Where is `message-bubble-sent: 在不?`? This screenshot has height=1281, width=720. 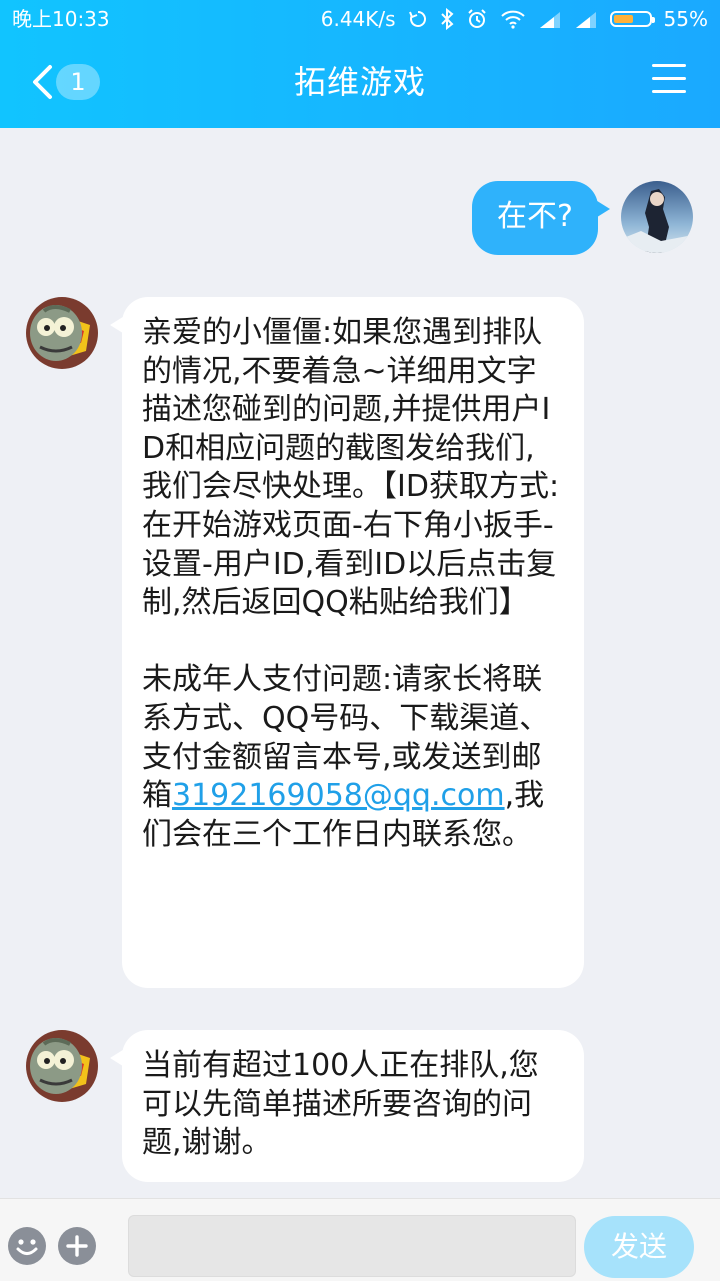
message-bubble-sent: 在不? is located at coordinates (535, 218).